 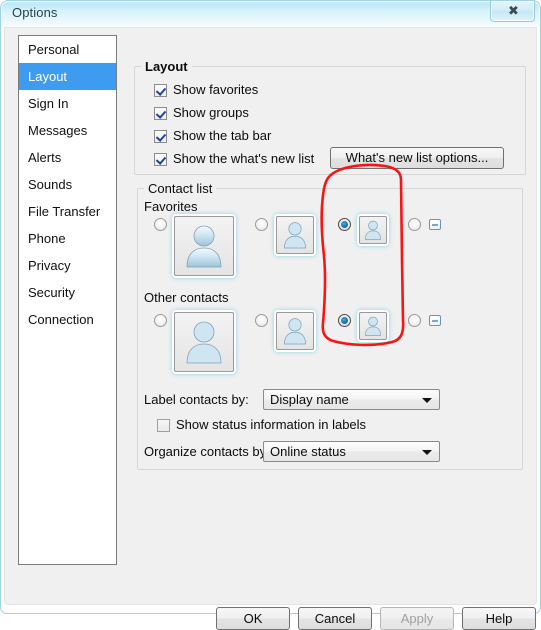 I want to click on other-option-large-avatar, so click(x=204, y=342).